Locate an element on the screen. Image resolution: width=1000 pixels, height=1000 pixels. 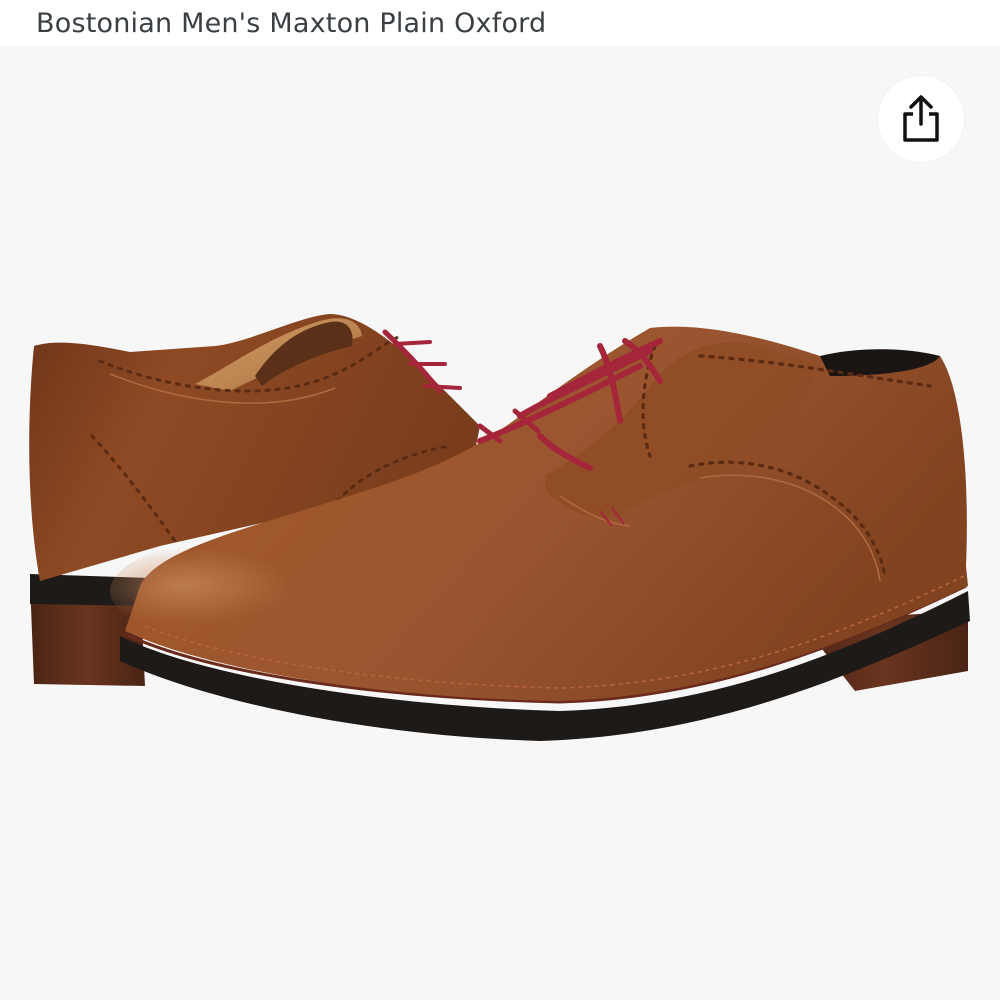
share-icon is located at coordinates (921, 118).